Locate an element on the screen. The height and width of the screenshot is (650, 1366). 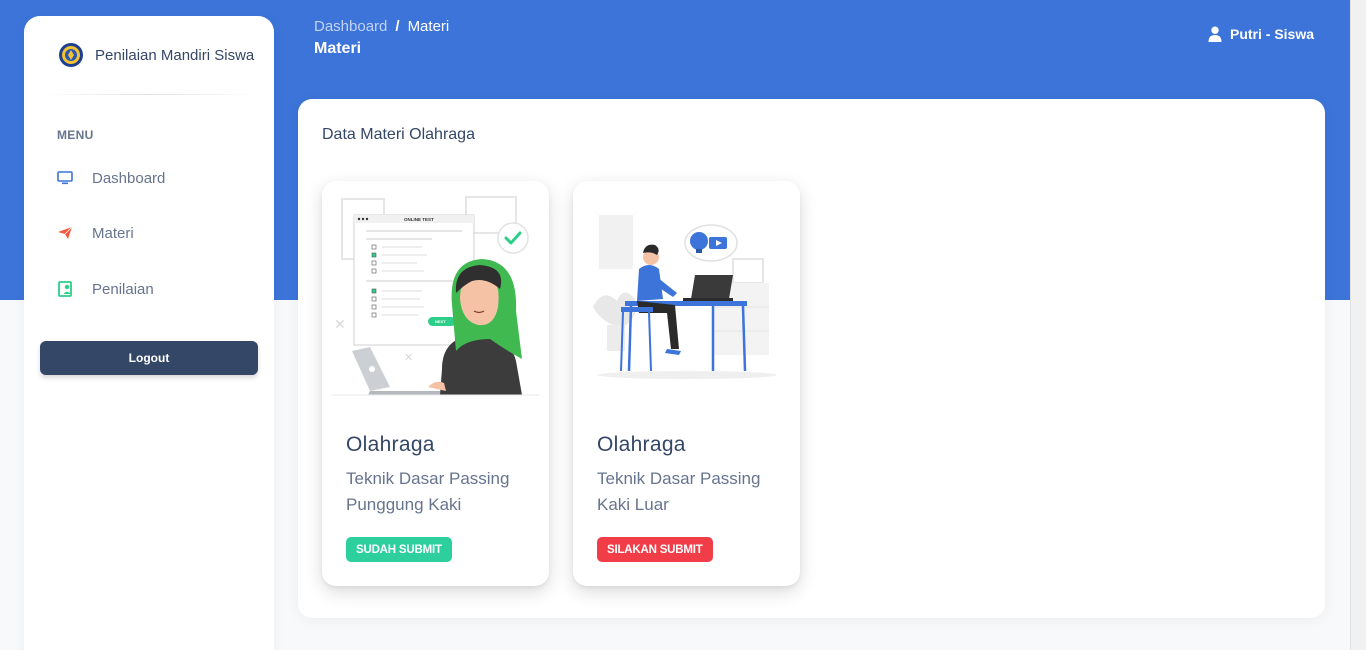
monitor-icon is located at coordinates (65, 178).